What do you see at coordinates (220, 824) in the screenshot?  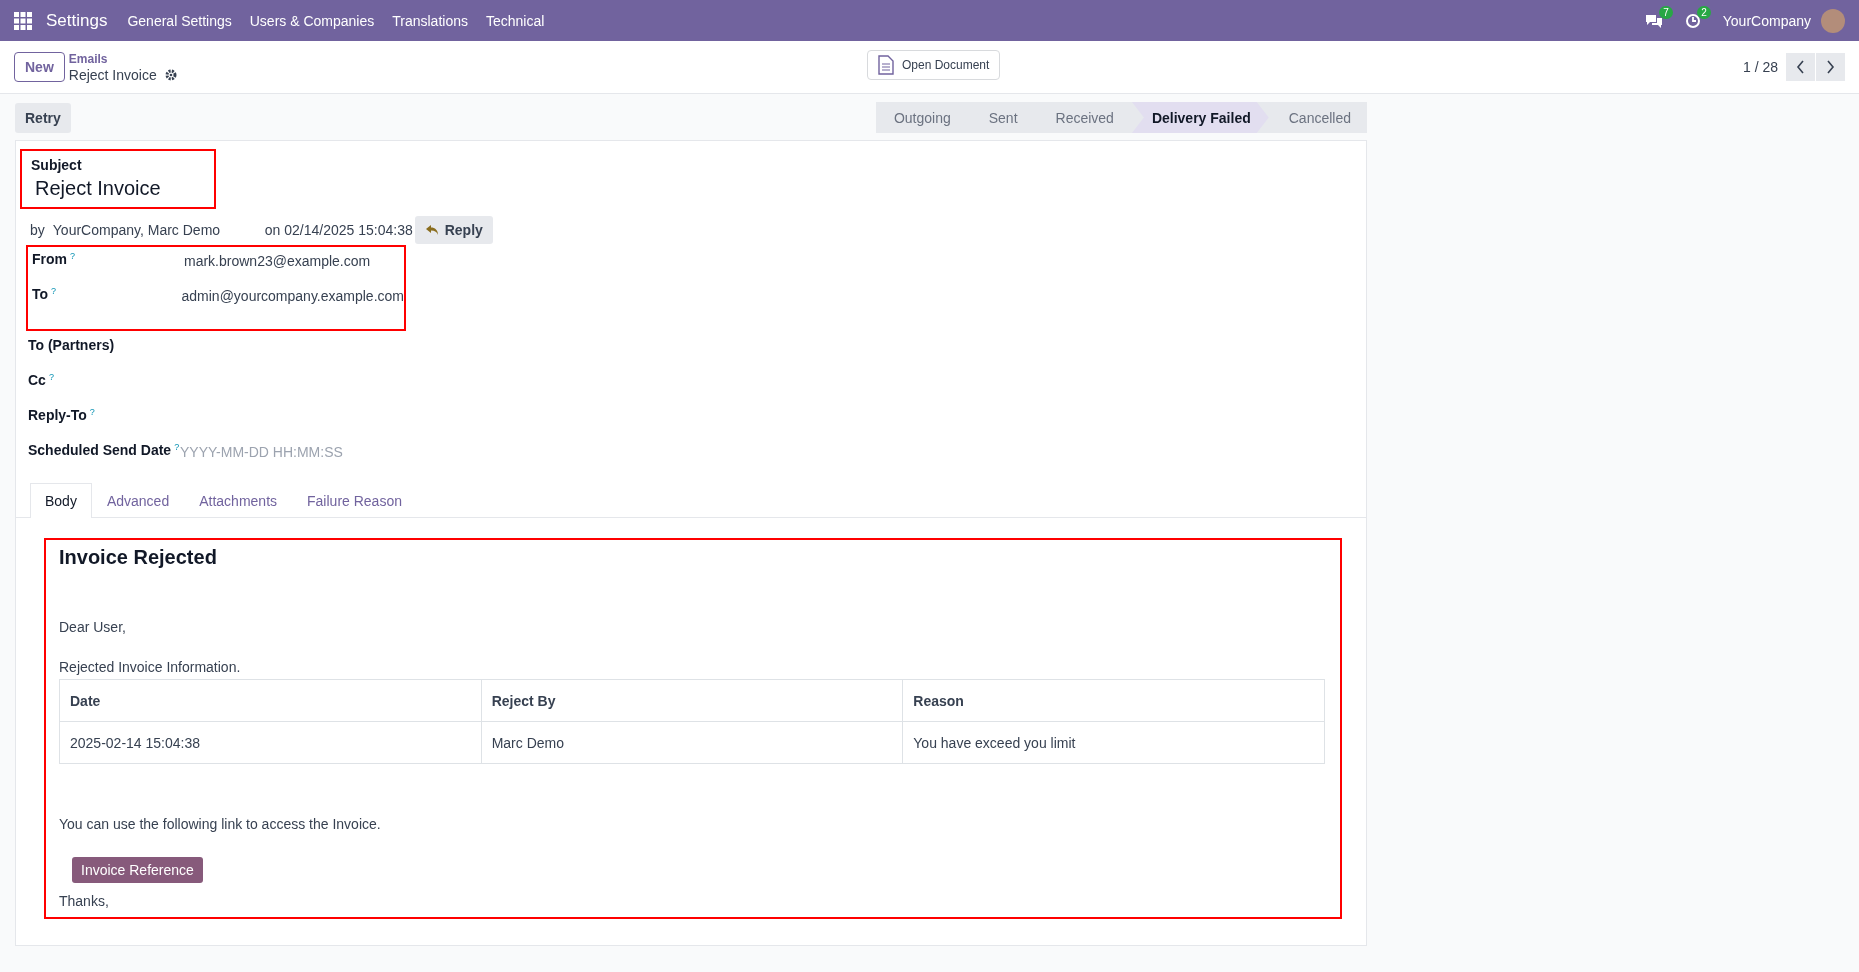 I see `instruction-text: You can use the following link to access the Invoice.` at bounding box center [220, 824].